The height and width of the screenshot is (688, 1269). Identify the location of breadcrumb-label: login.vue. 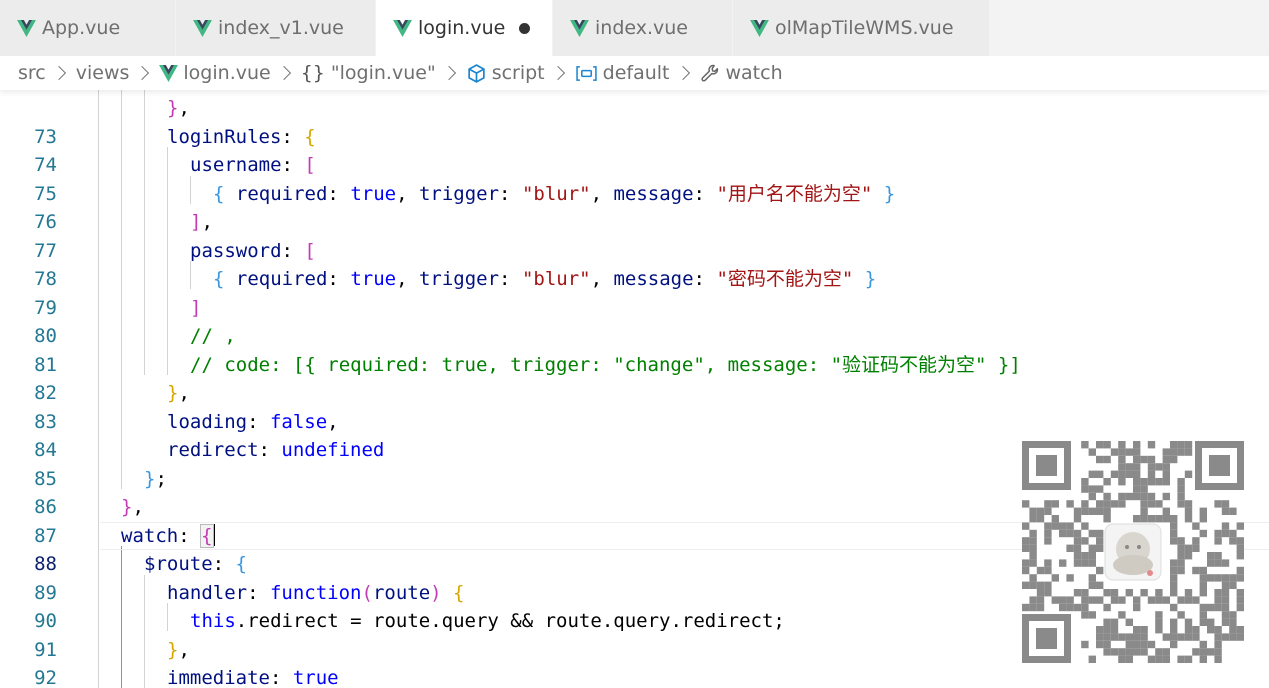
(227, 73).